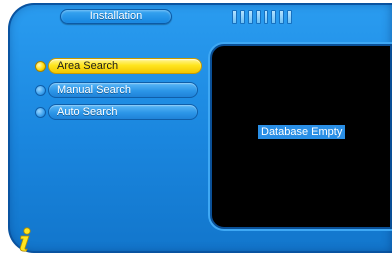 Image resolution: width=392 pixels, height=255 pixels. What do you see at coordinates (262, 17) in the screenshot?
I see `signal-bars` at bounding box center [262, 17].